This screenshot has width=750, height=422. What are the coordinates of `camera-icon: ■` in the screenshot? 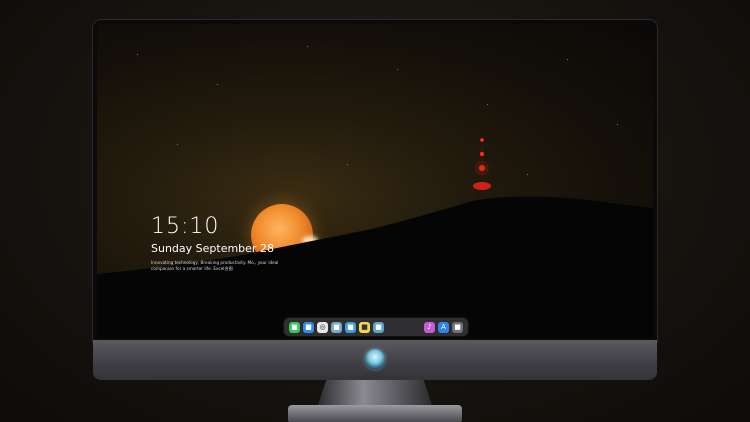 It's located at (457, 327).